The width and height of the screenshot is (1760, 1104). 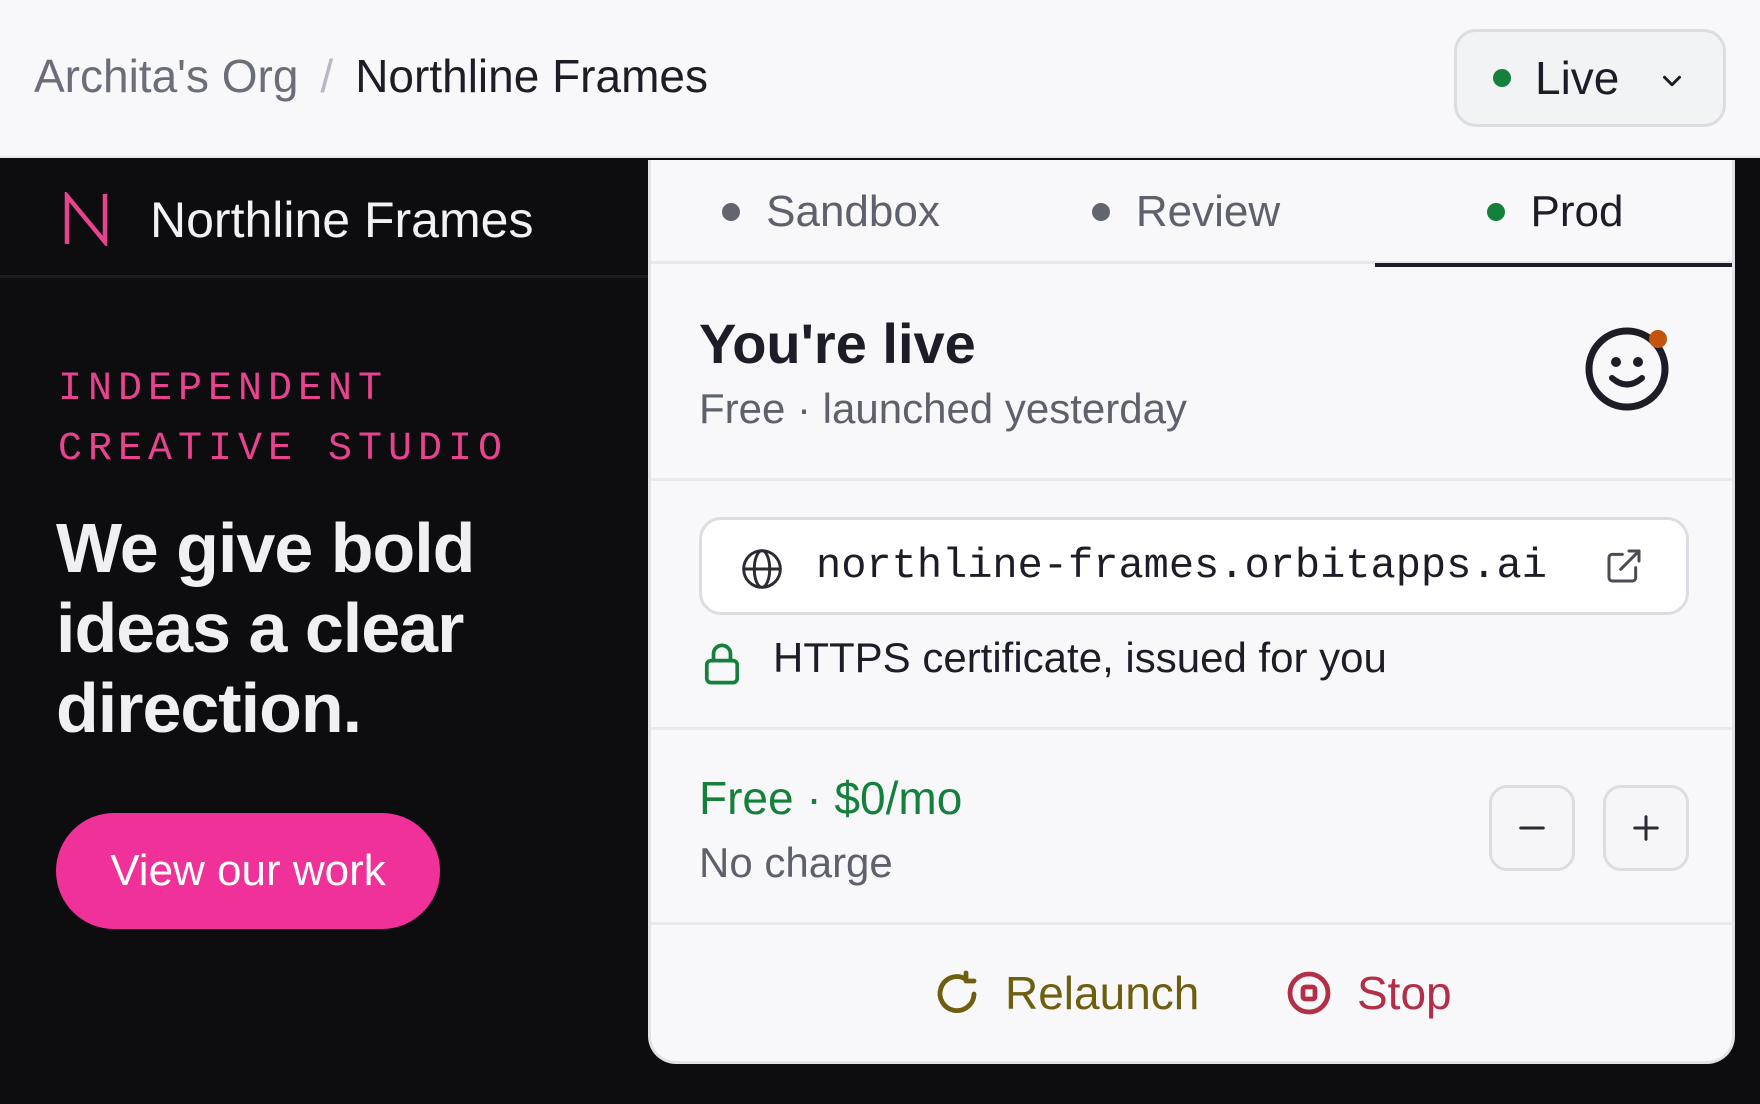 I want to click on panel-actions: Relaunch Stop, so click(x=1191, y=994).